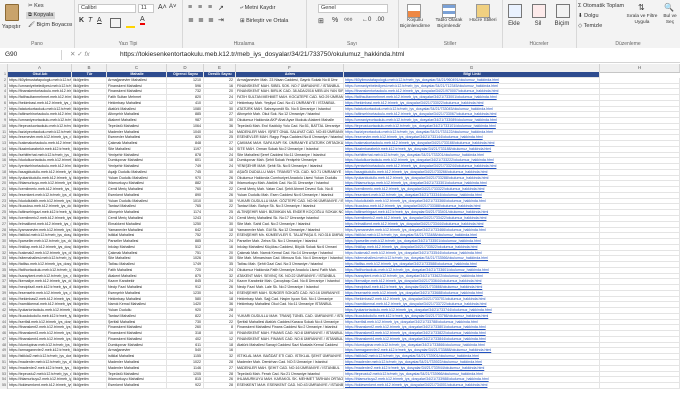  I want to click on clear-label: Temizle, so click(593, 26).